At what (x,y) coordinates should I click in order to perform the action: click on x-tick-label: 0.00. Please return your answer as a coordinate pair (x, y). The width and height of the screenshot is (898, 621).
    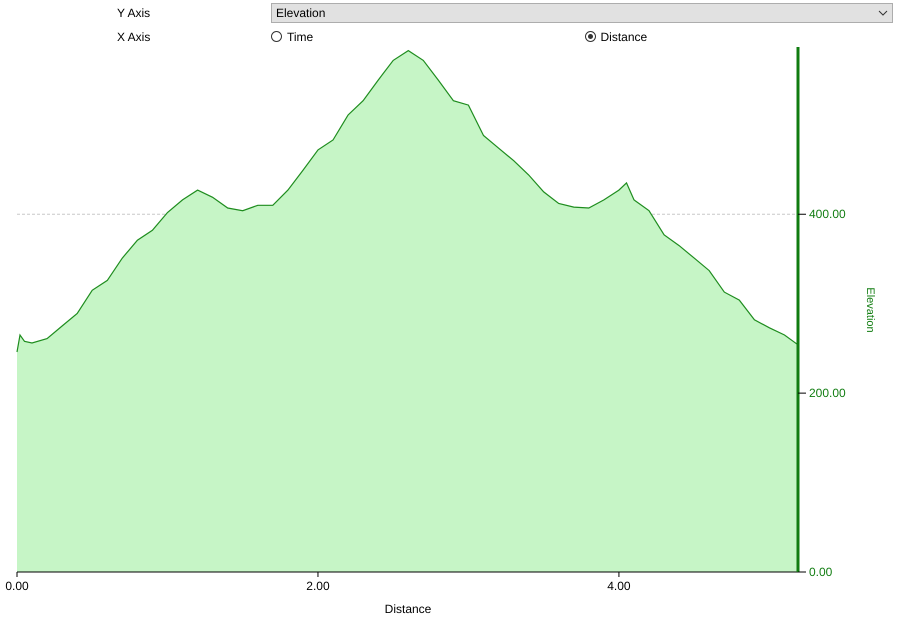
    Looking at the image, I should click on (17, 586).